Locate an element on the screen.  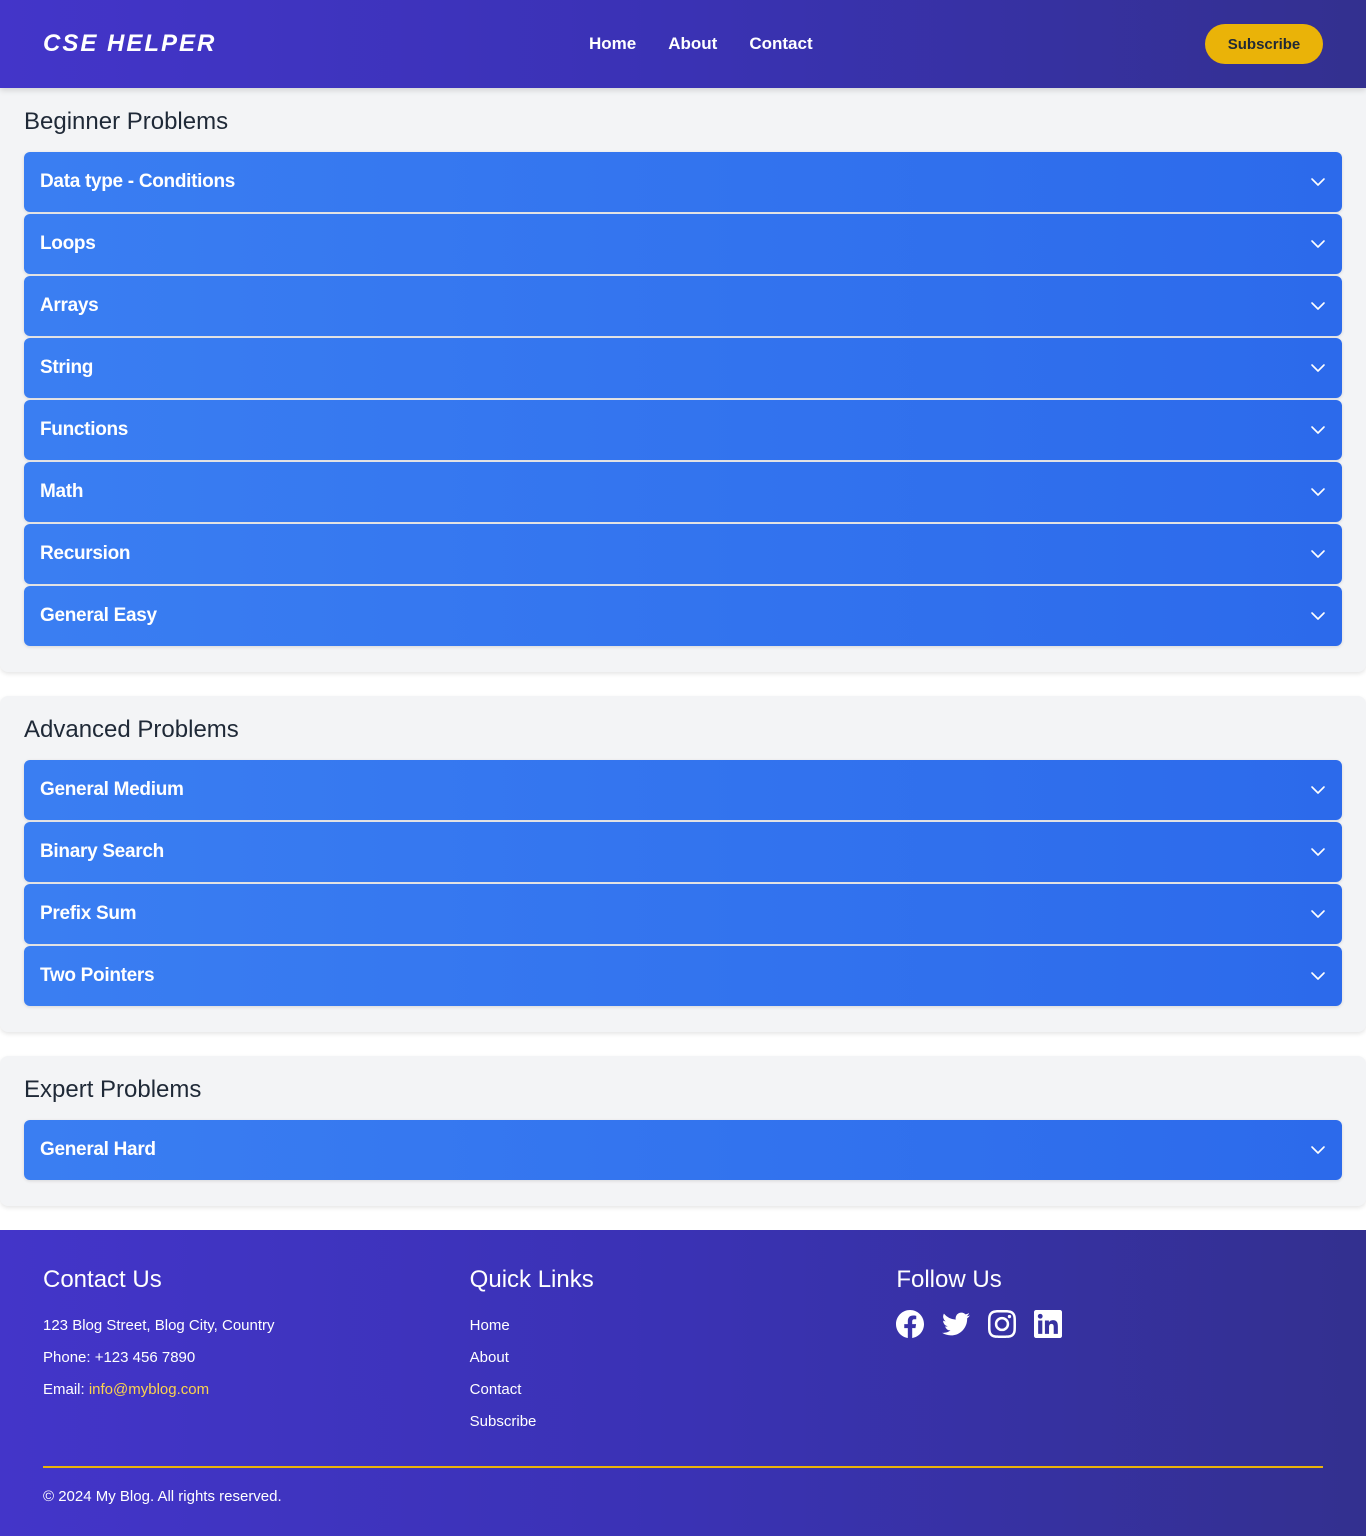
footer-link-contact: Contact is located at coordinates (683, 1390).